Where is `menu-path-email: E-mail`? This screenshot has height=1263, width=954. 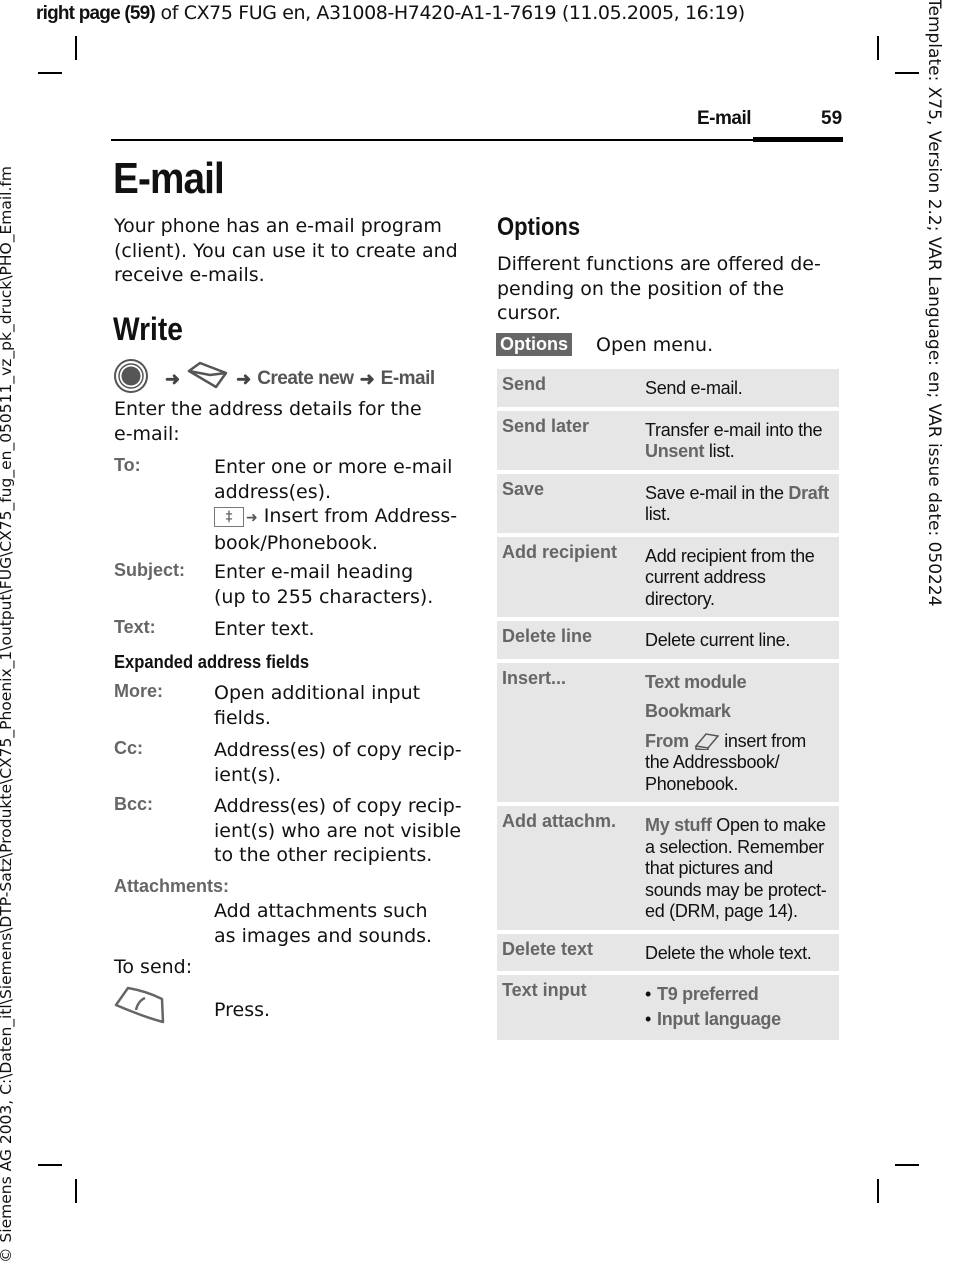
menu-path-email: E-mail is located at coordinates (408, 378).